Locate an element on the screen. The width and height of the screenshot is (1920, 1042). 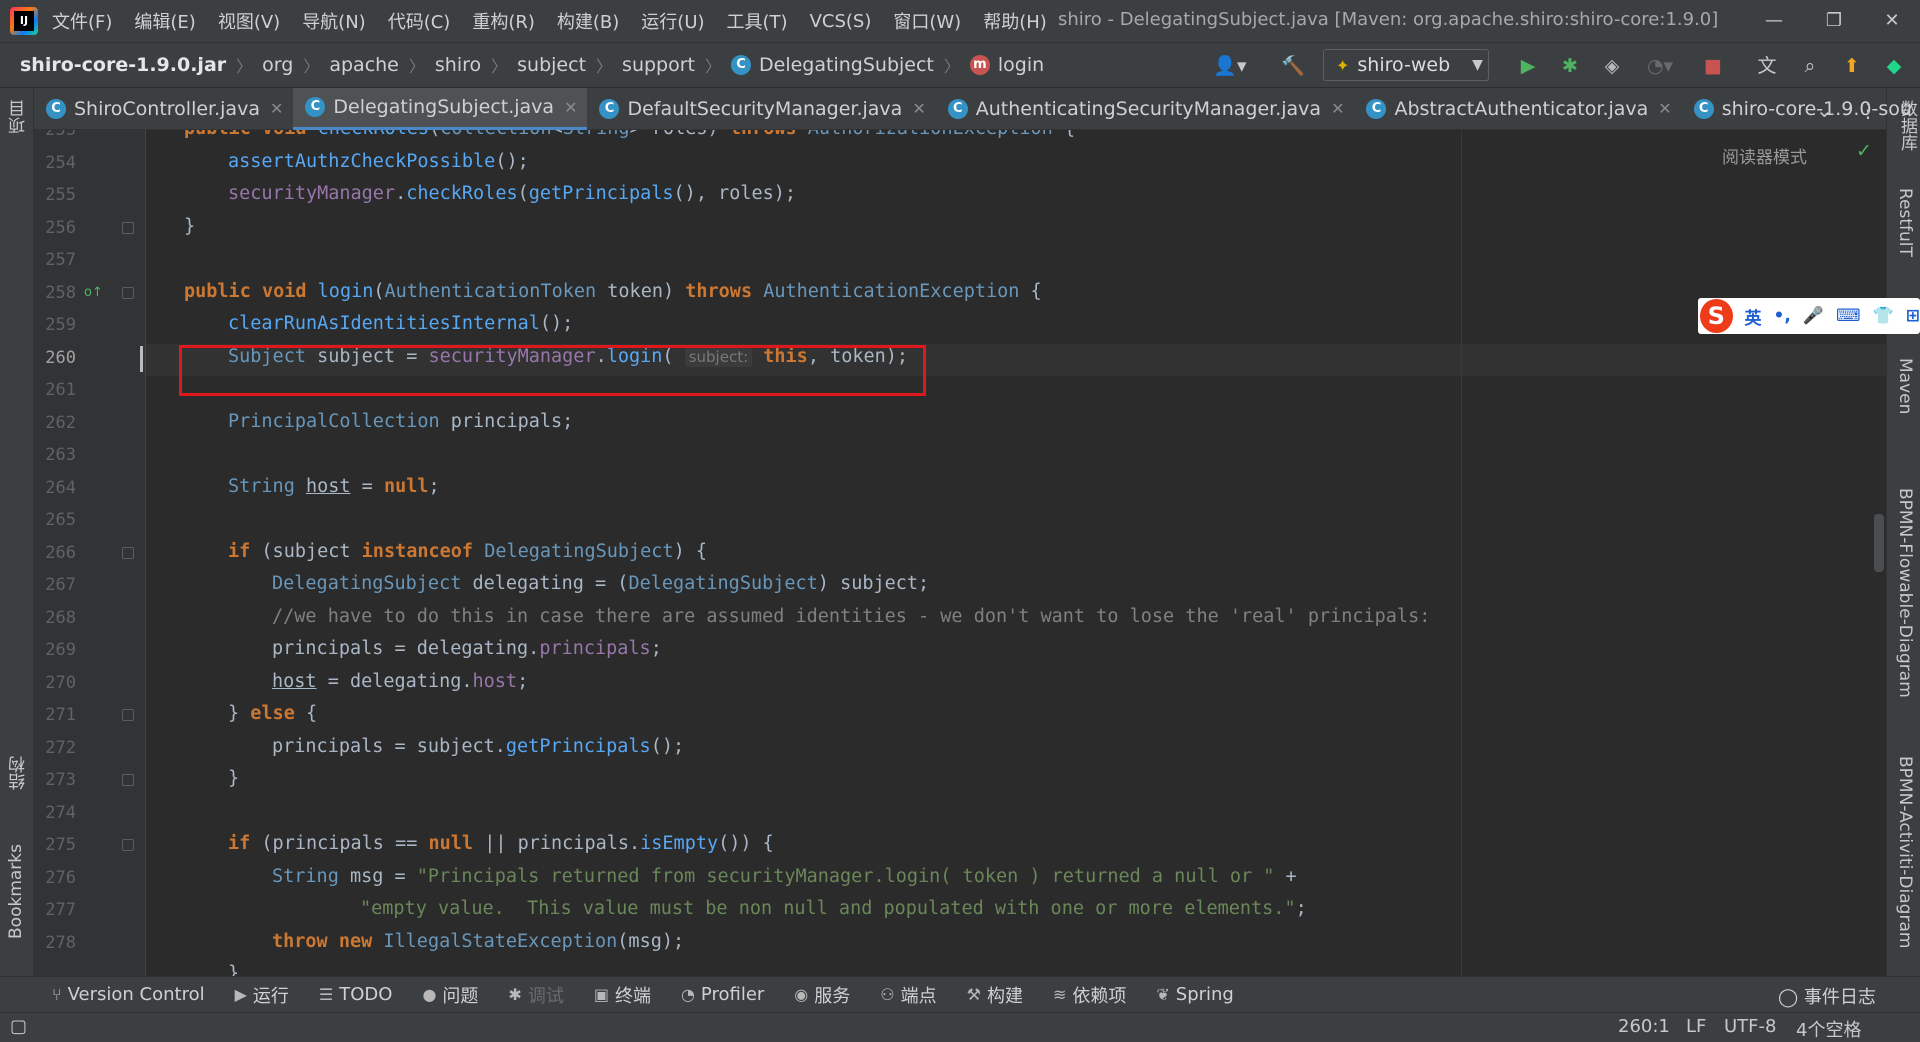
menu-edit: 编辑(E) is located at coordinates (164, 21).